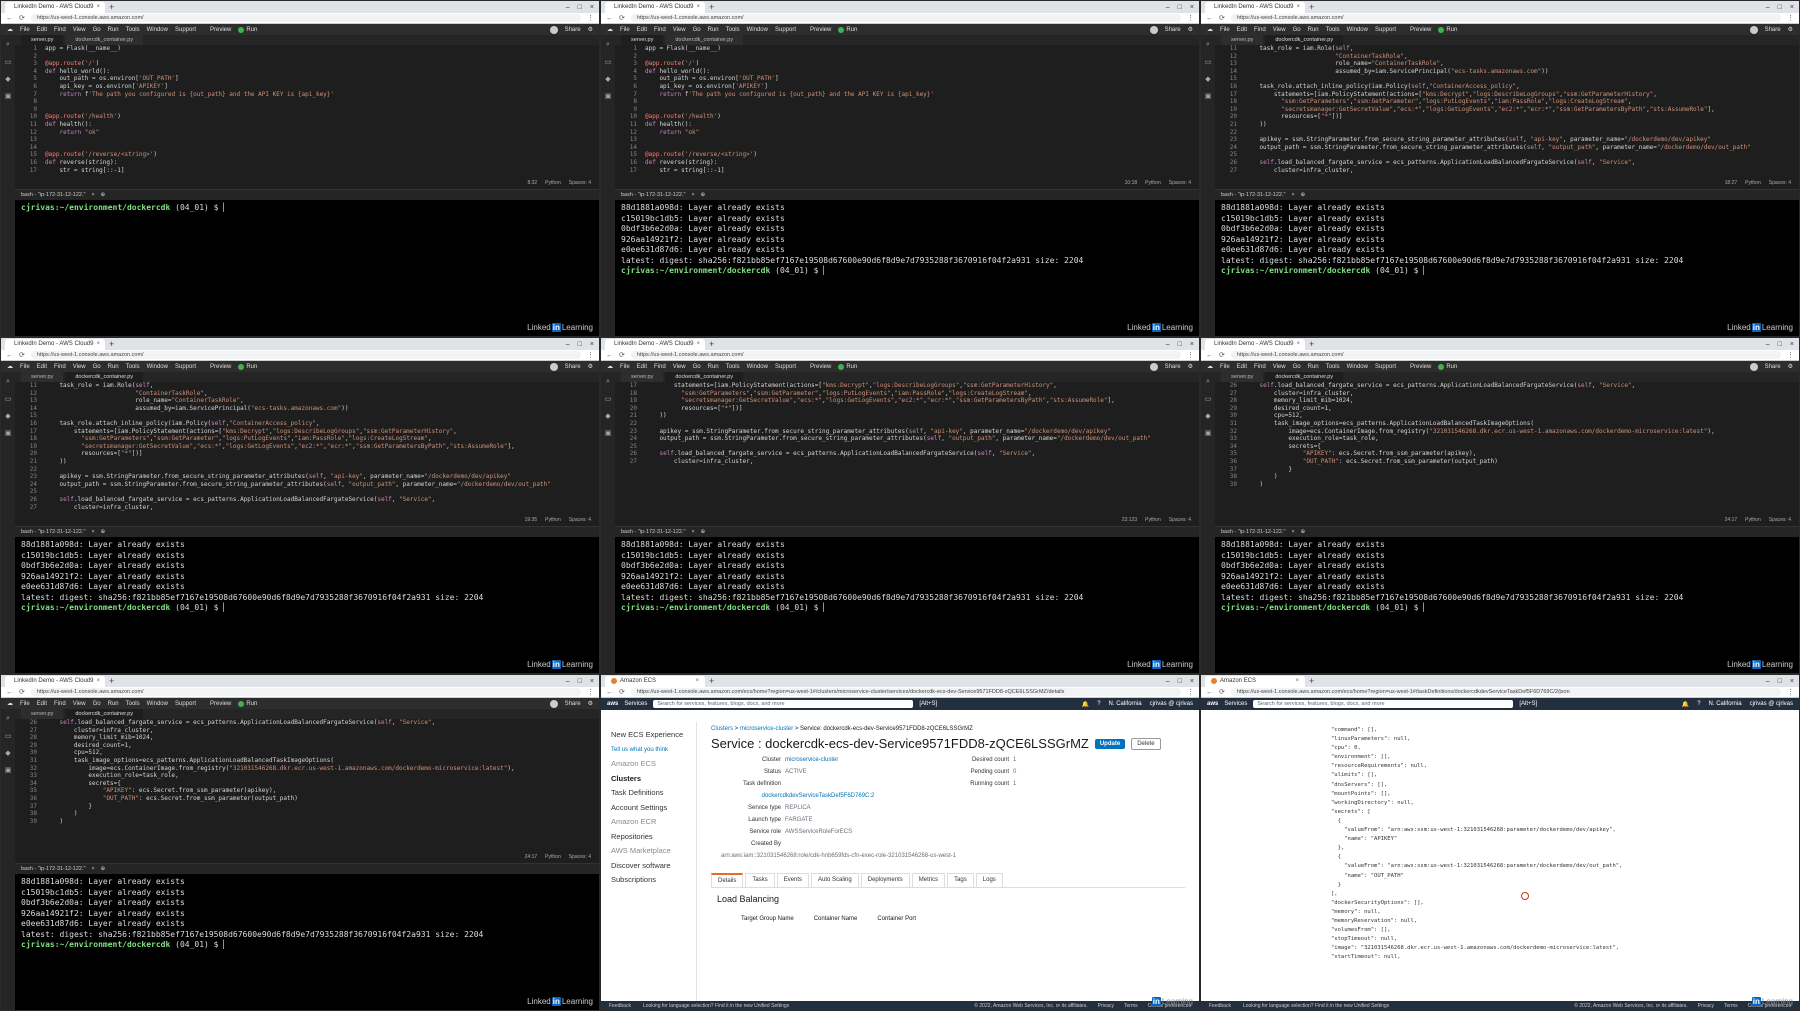 Image resolution: width=1800 pixels, height=1011 pixels. I want to click on user-menu: cjrivas @ cjrivas, so click(1171, 704).